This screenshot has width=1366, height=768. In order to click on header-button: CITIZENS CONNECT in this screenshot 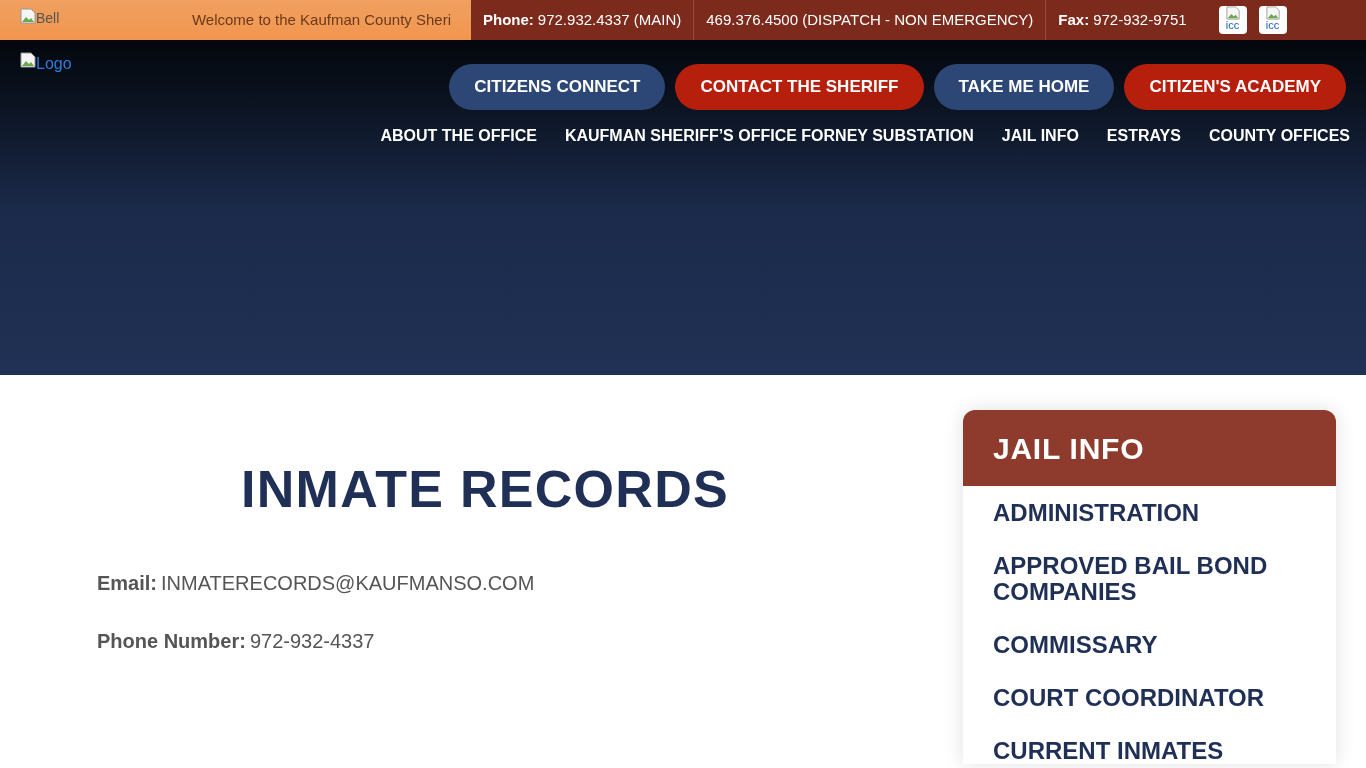, I will do `click(557, 87)`.